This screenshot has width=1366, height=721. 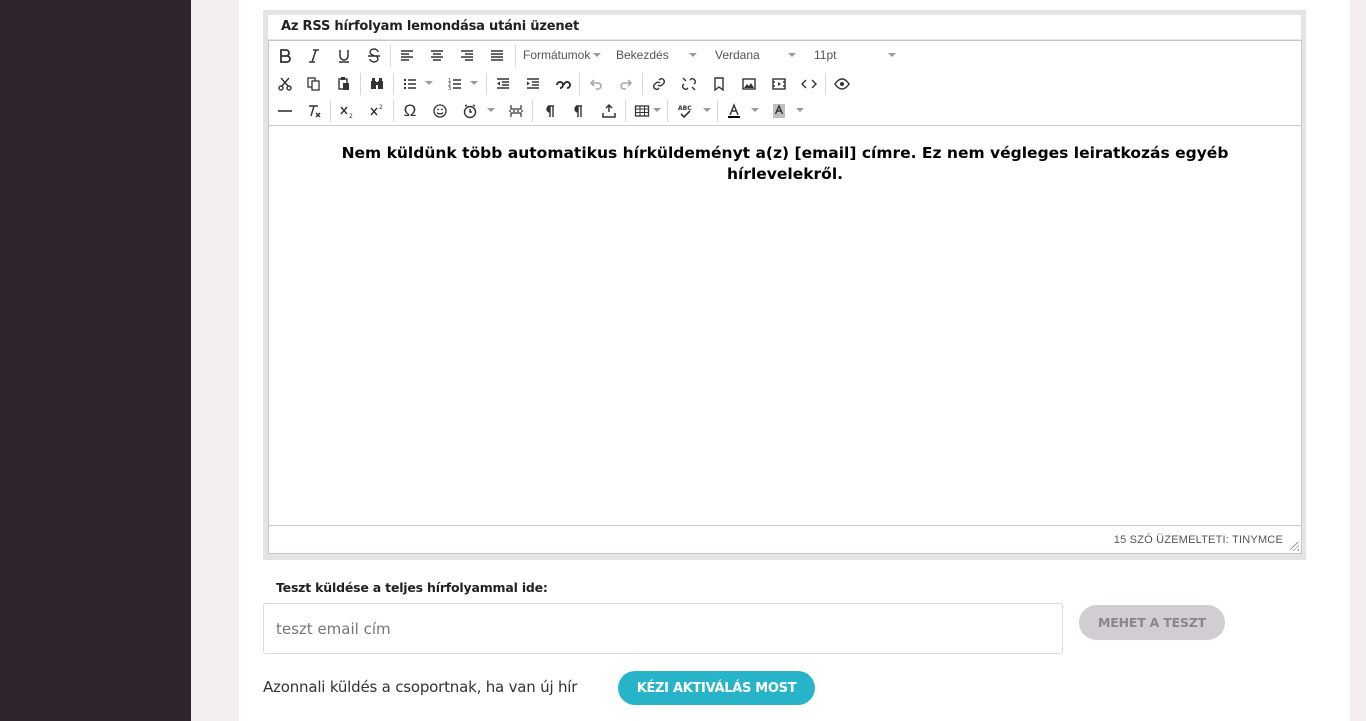 I want to click on redo-icon, so click(x=626, y=84).